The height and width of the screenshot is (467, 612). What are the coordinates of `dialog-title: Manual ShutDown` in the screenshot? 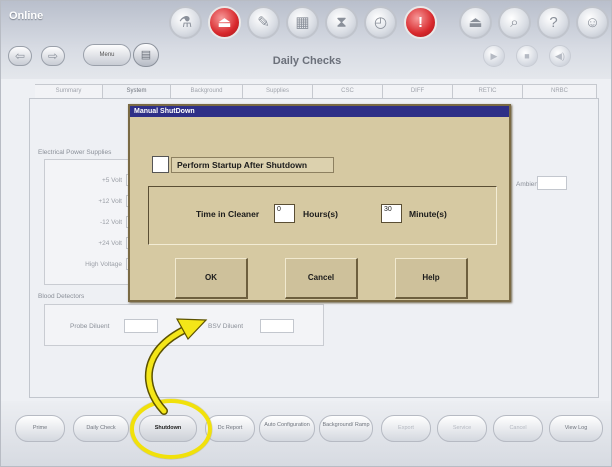 It's located at (319, 111).